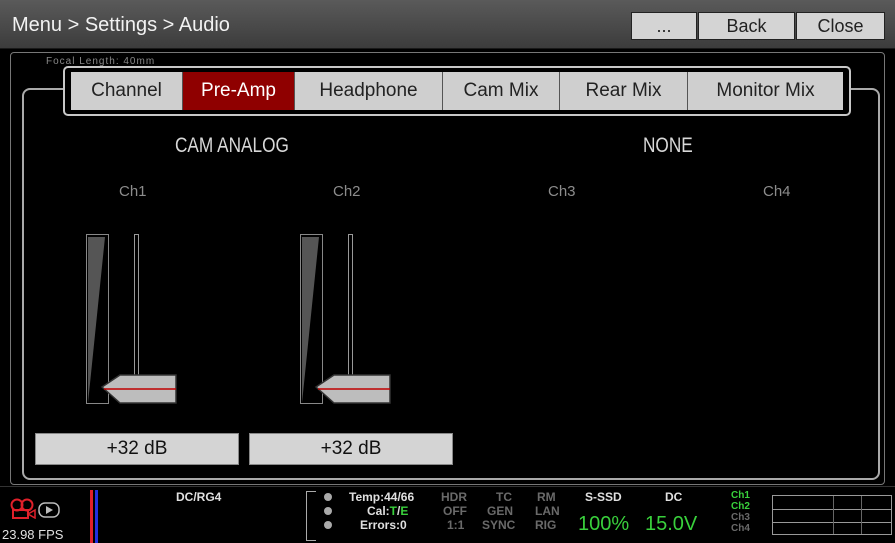 The height and width of the screenshot is (543, 895). What do you see at coordinates (455, 511) in the screenshot?
I see `hdr-value: OFF` at bounding box center [455, 511].